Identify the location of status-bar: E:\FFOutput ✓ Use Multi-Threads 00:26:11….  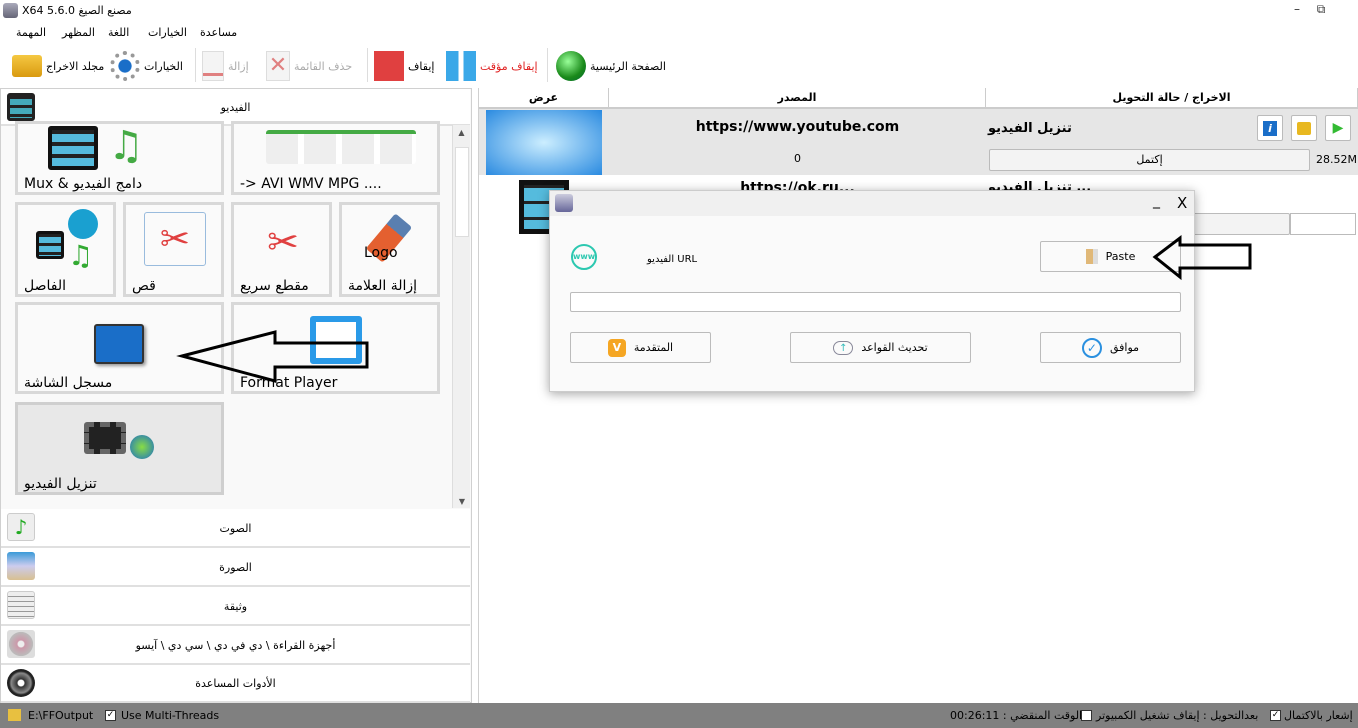
(679, 715).